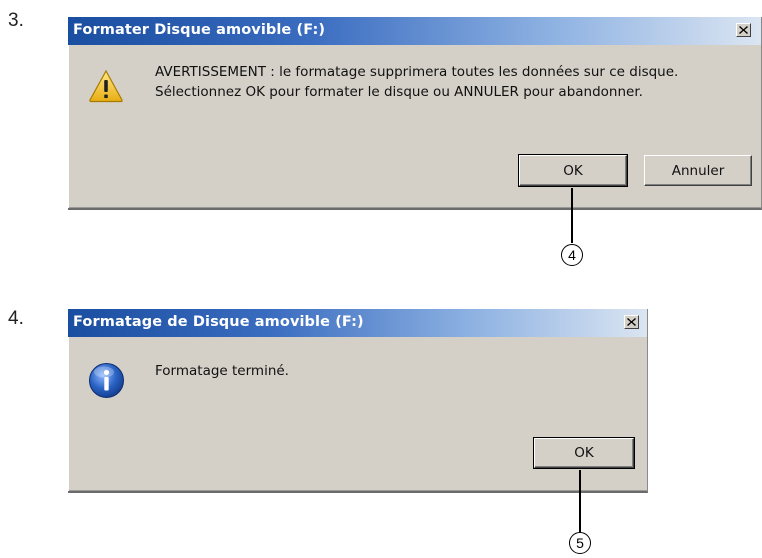 The image size is (762, 558). Describe the element at coordinates (572, 255) in the screenshot. I see `callout-marker-4: 4` at that location.